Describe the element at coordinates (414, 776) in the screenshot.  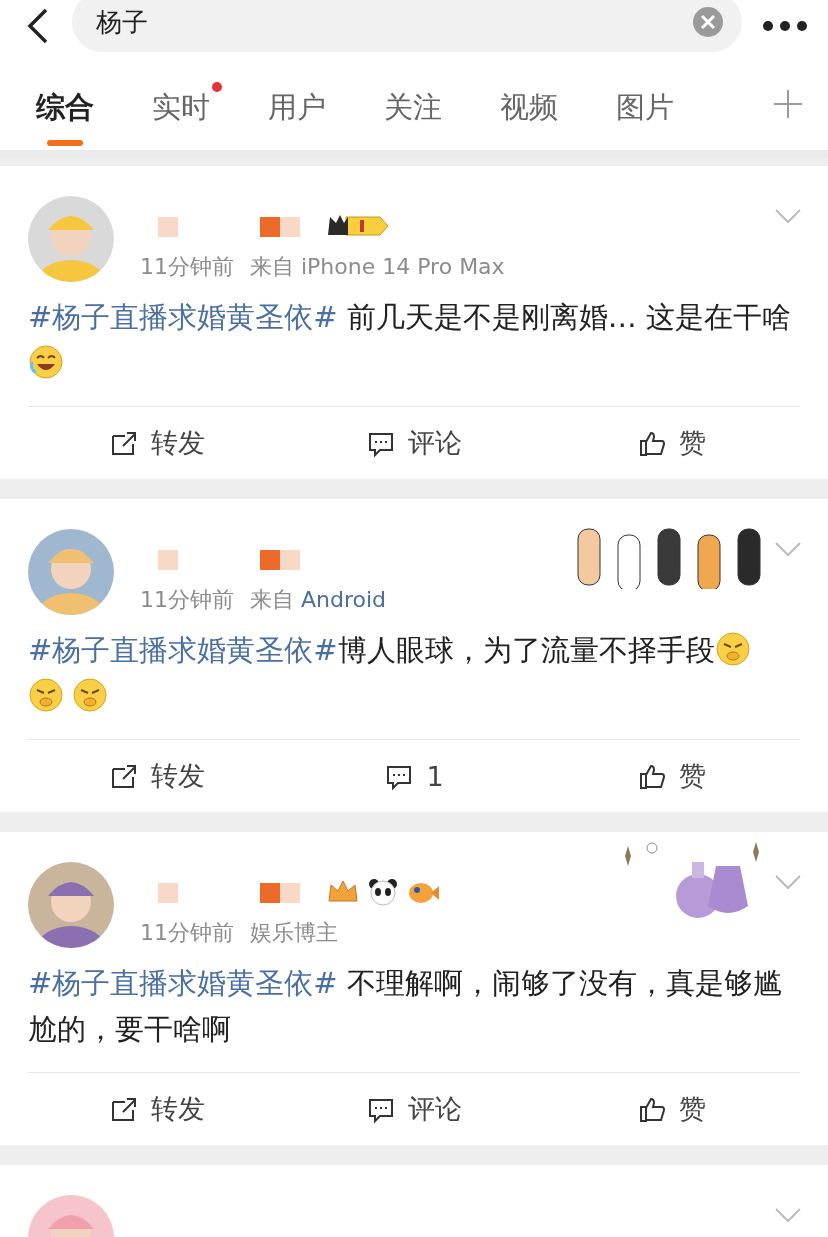
I see `comment-button: 1` at that location.